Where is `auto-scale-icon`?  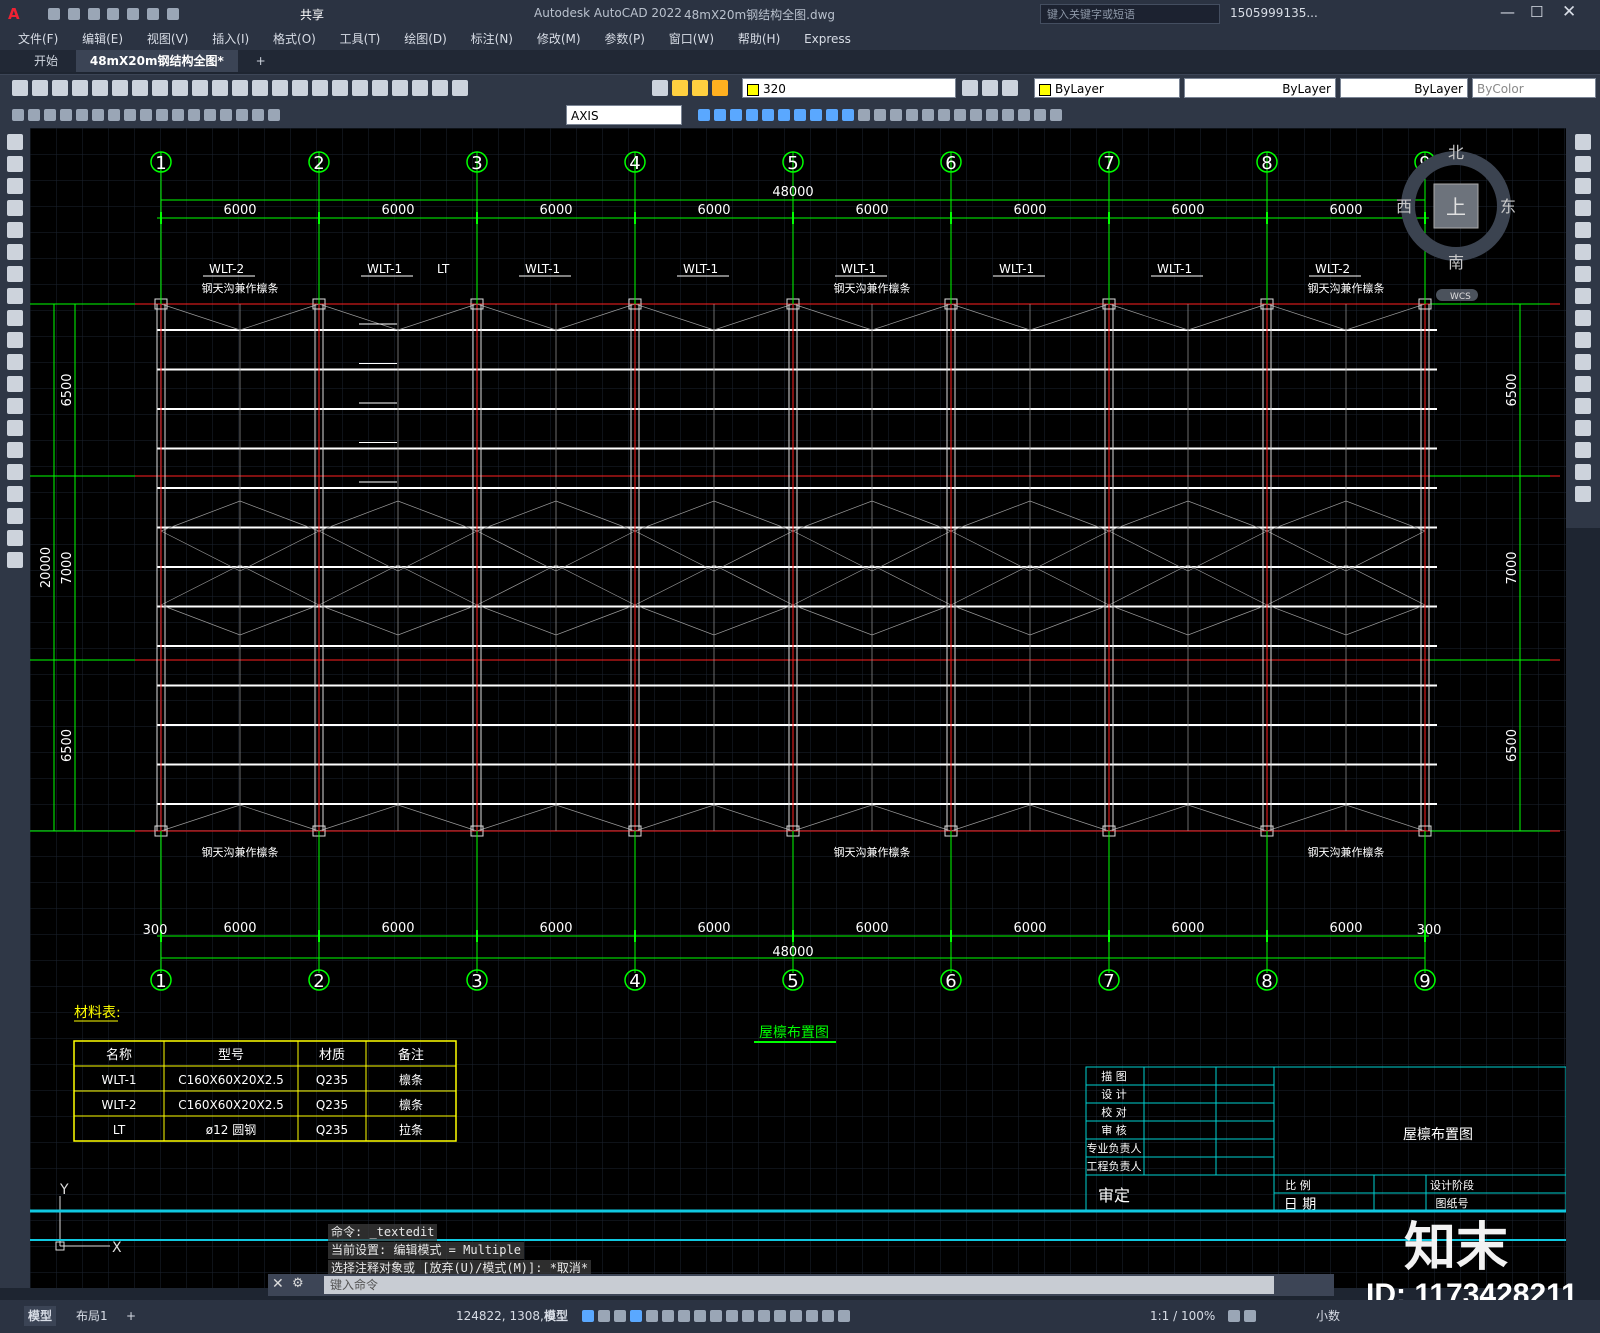
auto-scale-icon is located at coordinates (844, 1315).